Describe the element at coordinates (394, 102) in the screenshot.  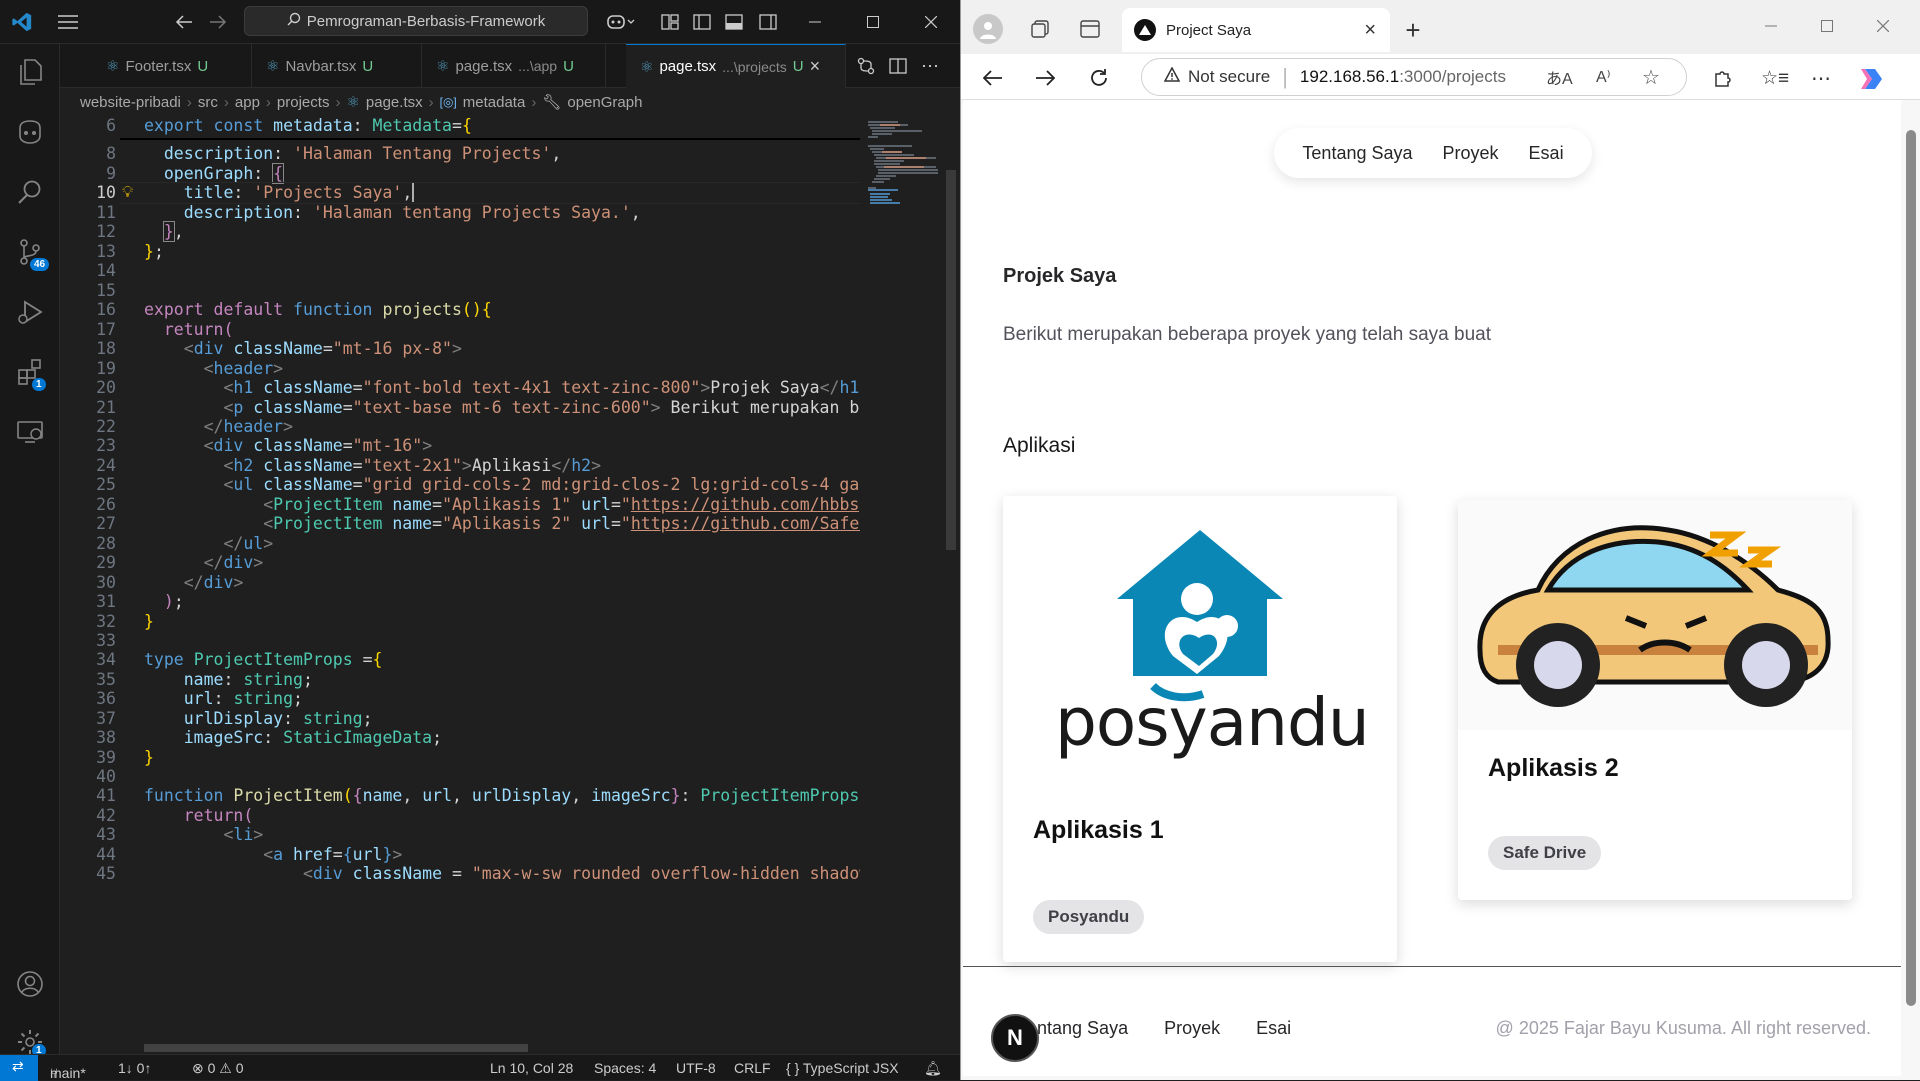
I see `breadcrumb-item: page.tsx` at that location.